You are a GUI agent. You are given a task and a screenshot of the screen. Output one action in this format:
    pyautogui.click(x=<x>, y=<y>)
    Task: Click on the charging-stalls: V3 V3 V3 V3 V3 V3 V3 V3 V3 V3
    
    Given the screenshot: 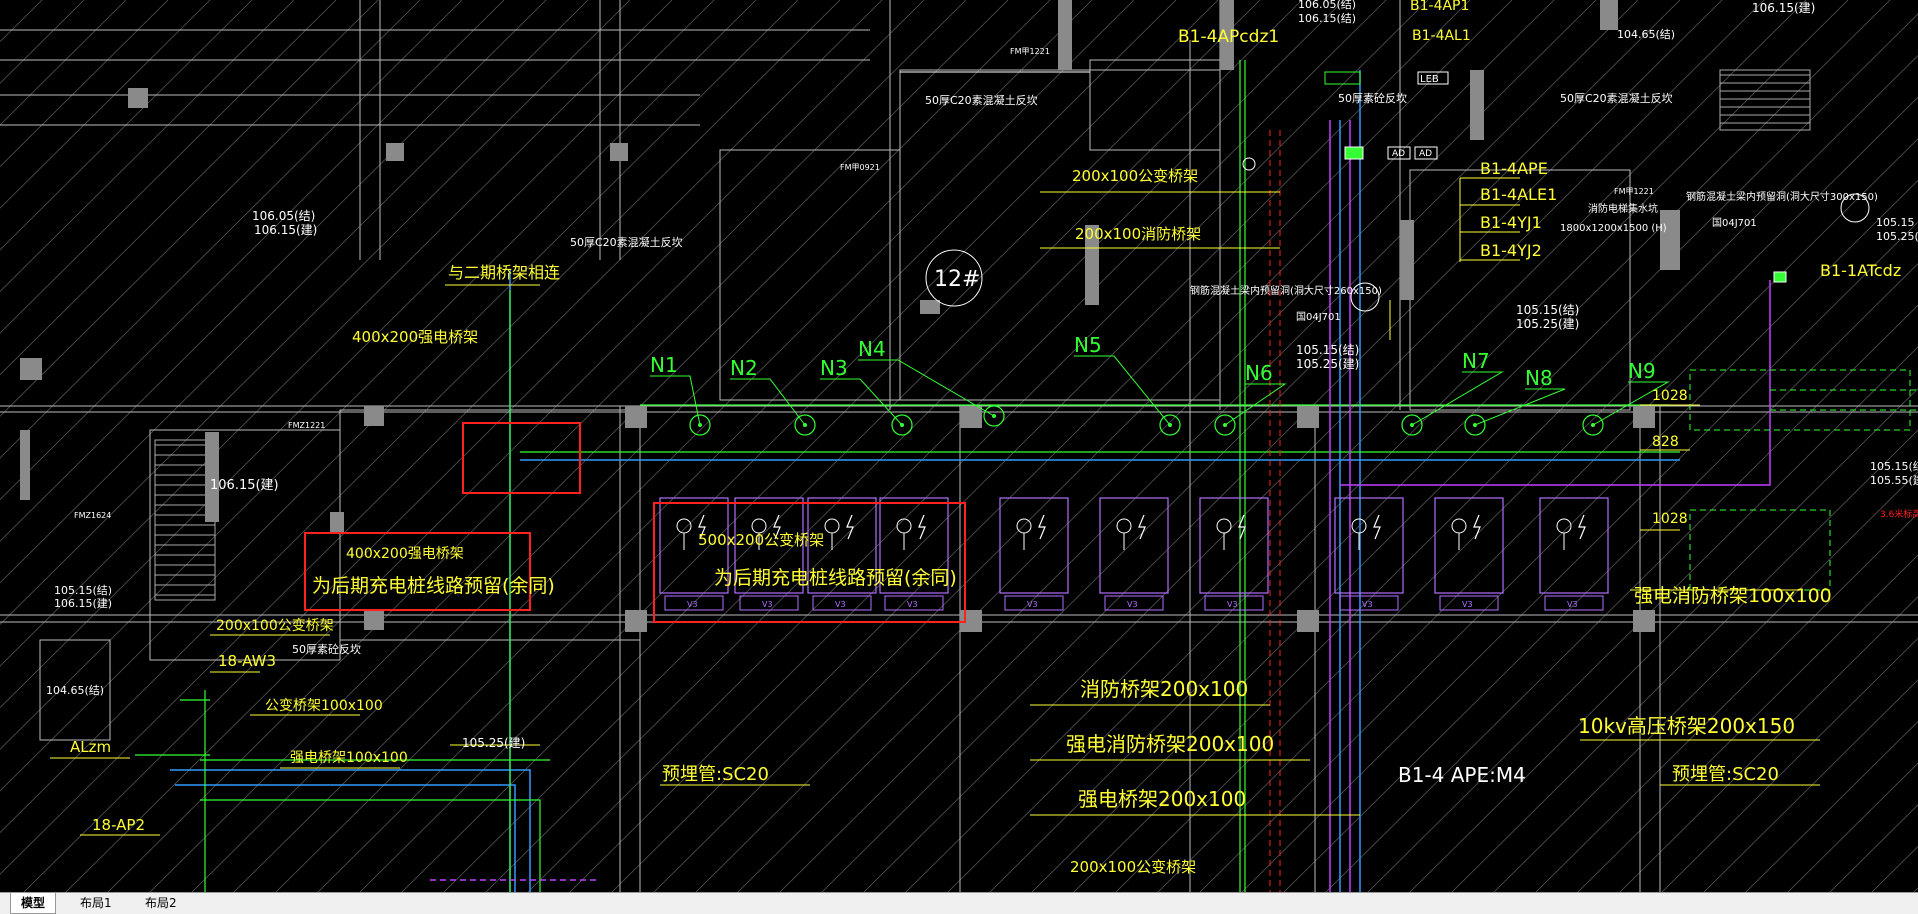 What is the action you would take?
    pyautogui.click(x=1134, y=554)
    